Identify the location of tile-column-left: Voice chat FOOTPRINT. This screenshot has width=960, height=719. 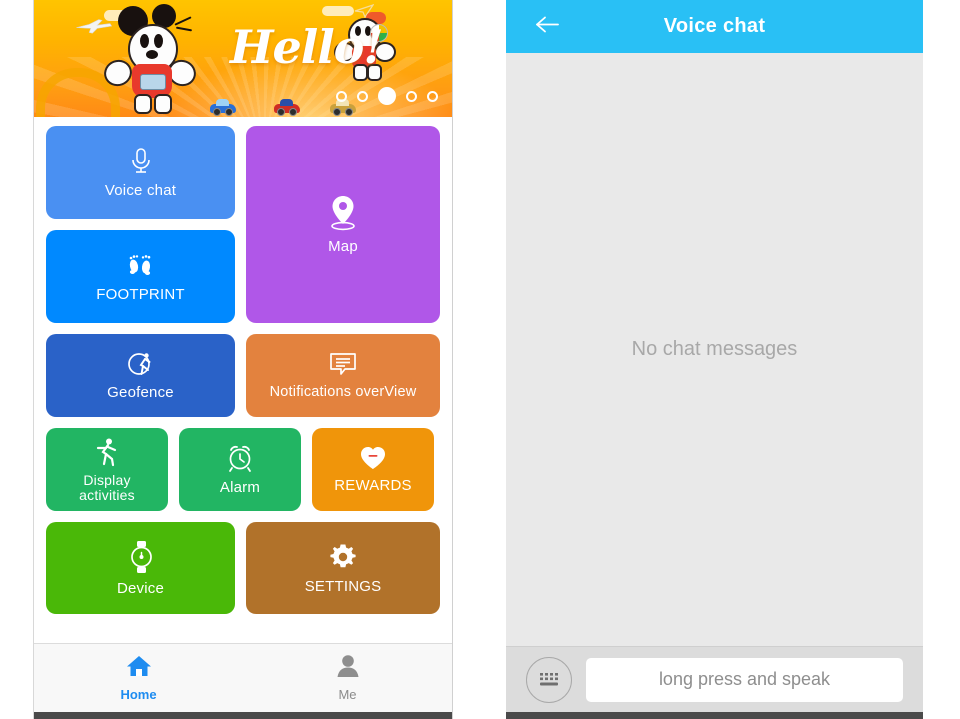
(141, 224).